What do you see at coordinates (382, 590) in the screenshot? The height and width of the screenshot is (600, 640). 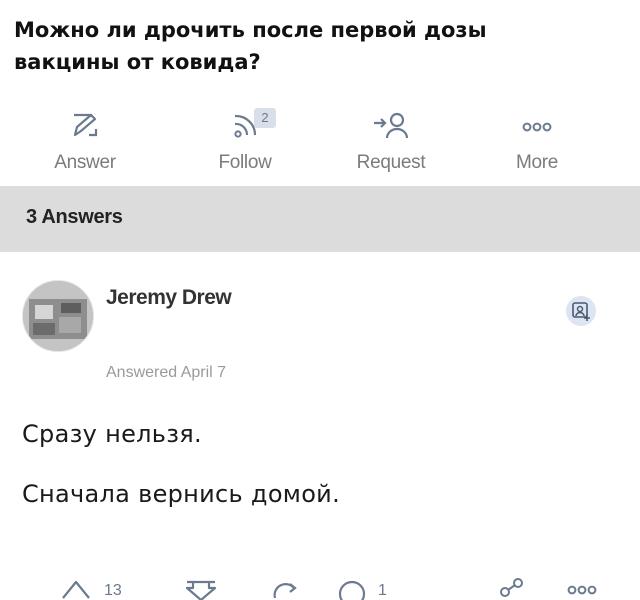 I see `comment-count: 1` at bounding box center [382, 590].